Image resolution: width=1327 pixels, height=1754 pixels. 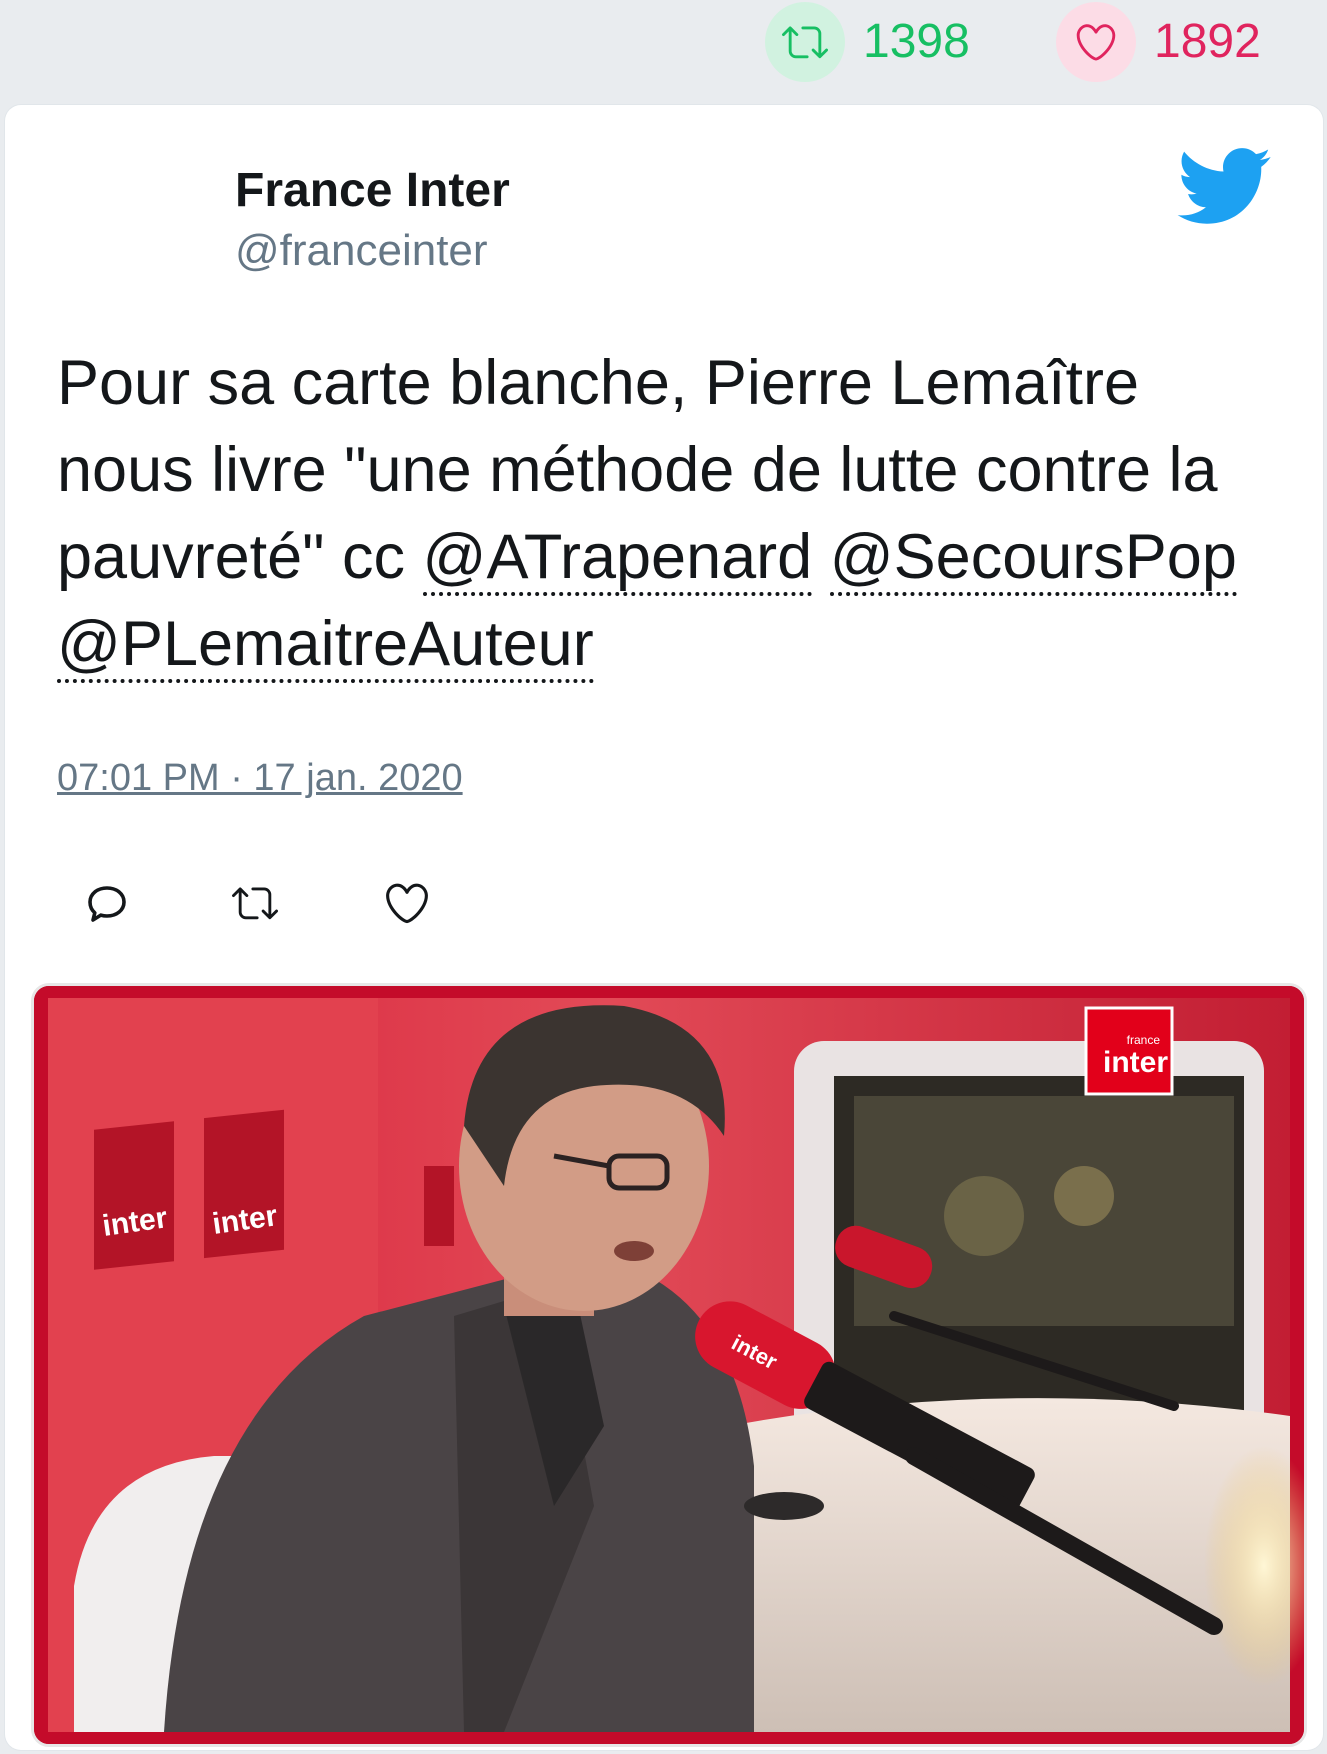 What do you see at coordinates (361, 251) in the screenshot?
I see `author-handle: @franceinter` at bounding box center [361, 251].